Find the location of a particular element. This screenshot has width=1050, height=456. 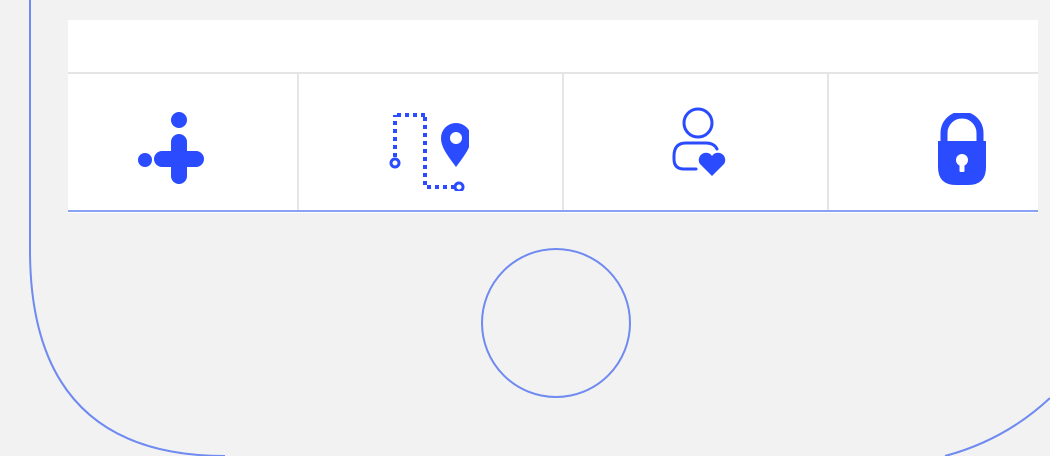

tab-route is located at coordinates (431, 142).